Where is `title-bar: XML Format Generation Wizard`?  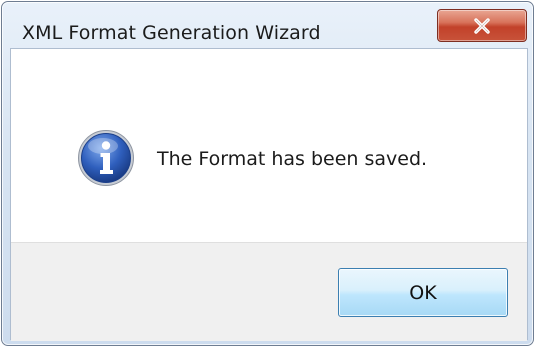
title-bar: XML Format Generation Wizard is located at coordinates (267, 25).